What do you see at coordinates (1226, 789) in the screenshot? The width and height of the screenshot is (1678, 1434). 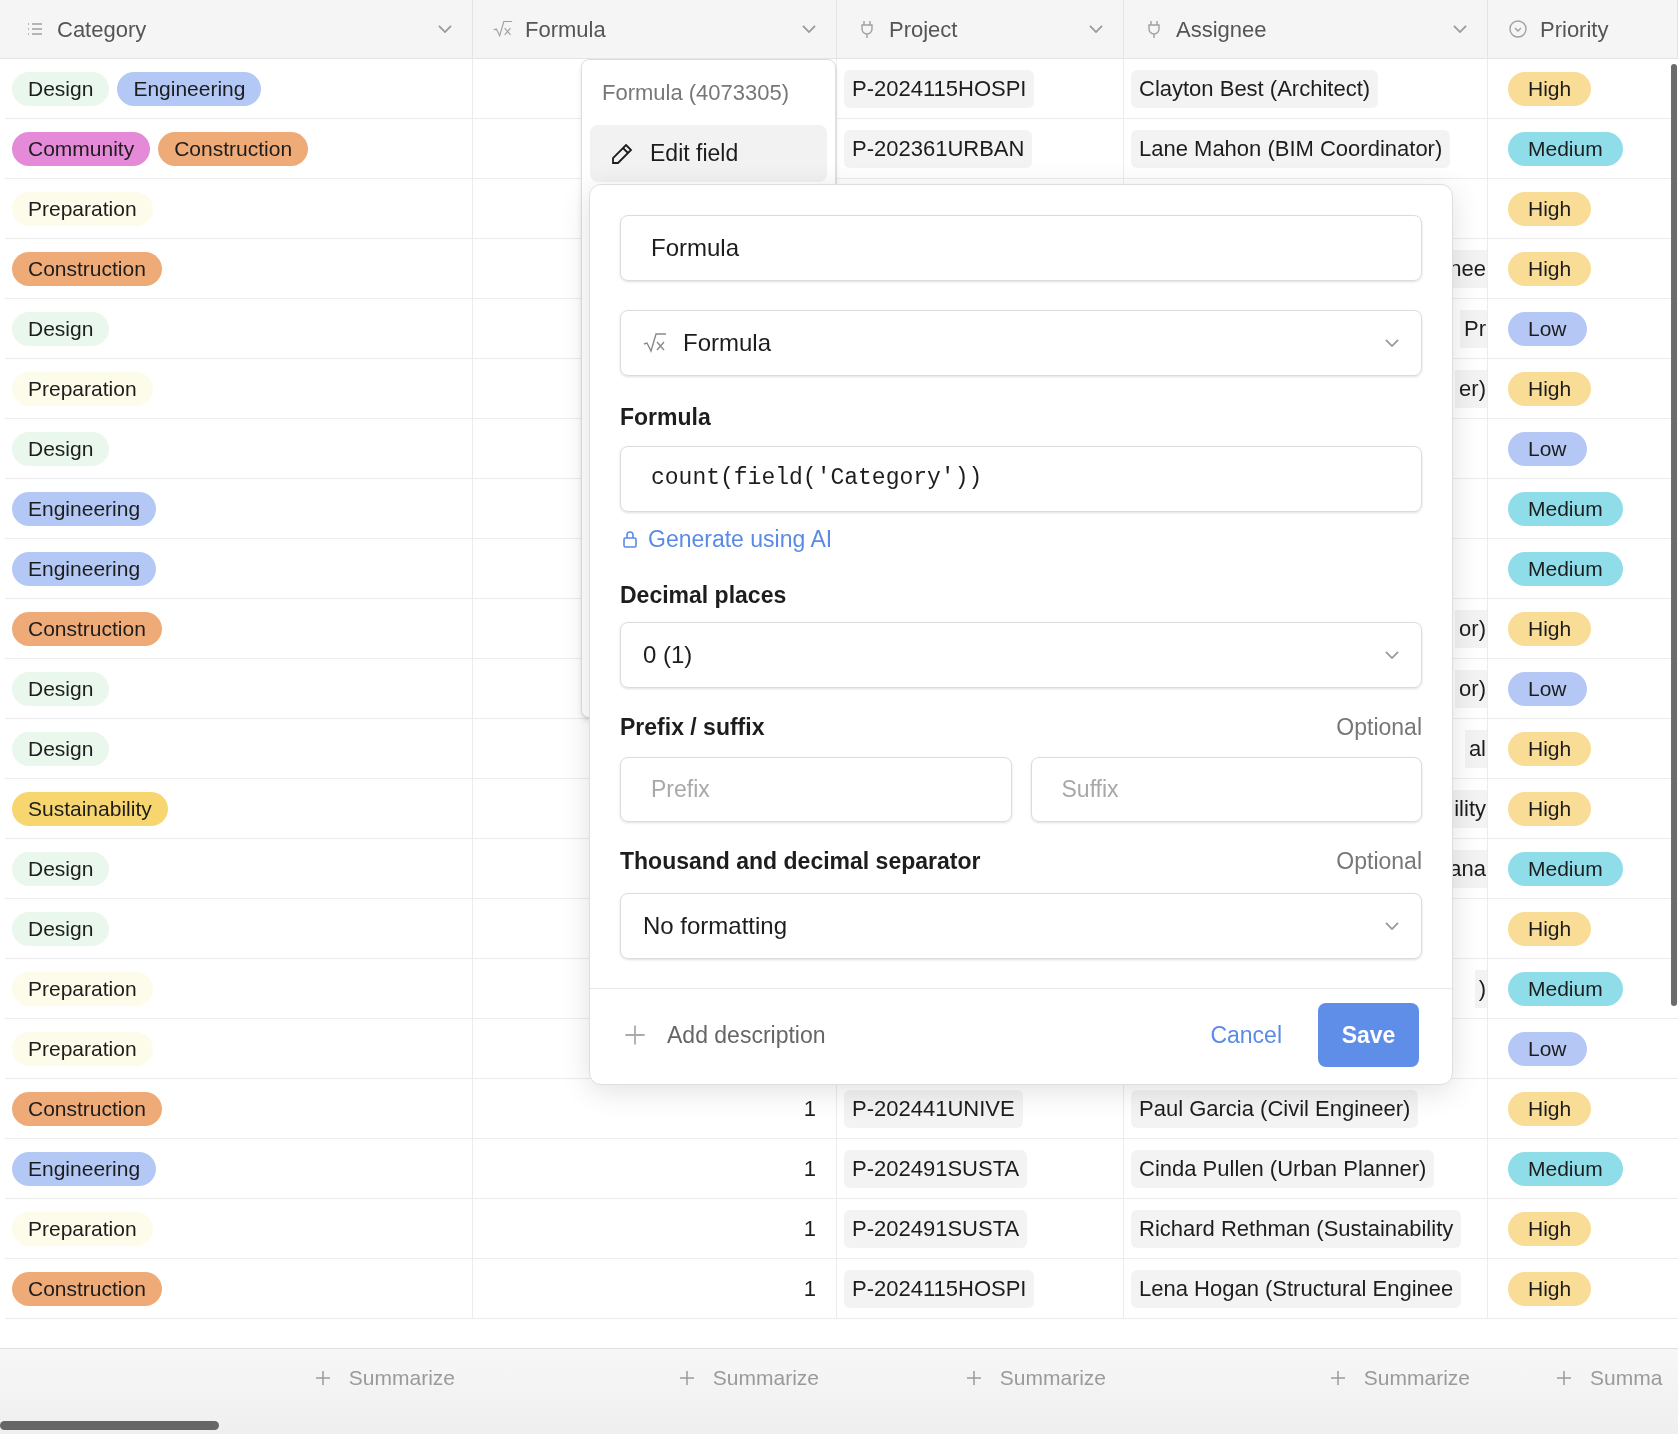 I see `suffix-field: Suffix` at bounding box center [1226, 789].